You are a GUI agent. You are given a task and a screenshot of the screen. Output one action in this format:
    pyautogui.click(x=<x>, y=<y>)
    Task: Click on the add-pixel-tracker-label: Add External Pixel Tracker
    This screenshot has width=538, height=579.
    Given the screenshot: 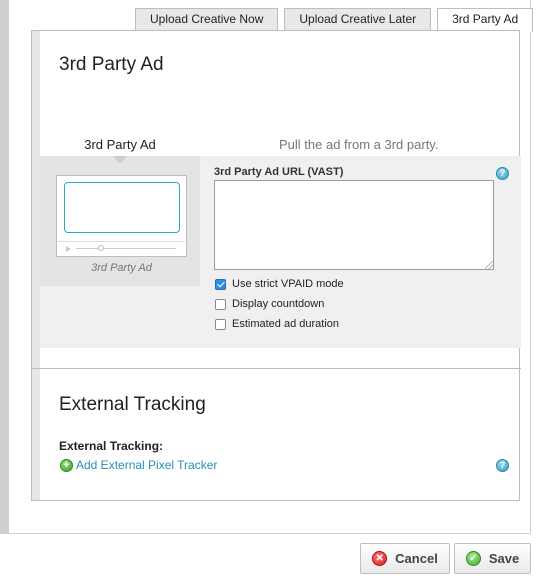 What is the action you would take?
    pyautogui.click(x=147, y=465)
    